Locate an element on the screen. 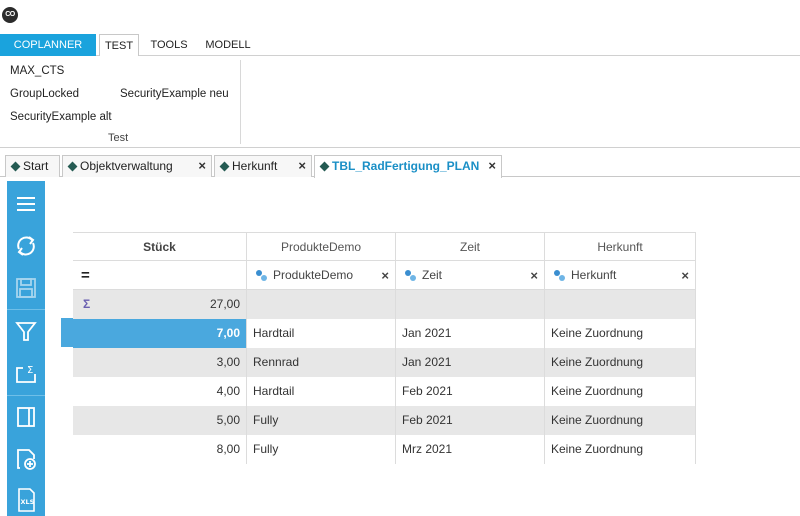  equals-icon: = is located at coordinates (160, 275).